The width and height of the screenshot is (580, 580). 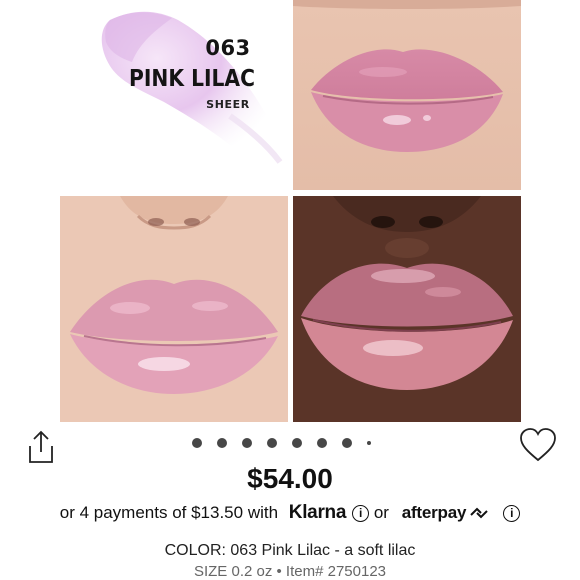 I want to click on shade-swatch-panel: 063 PINK LILAC SHEER, so click(x=174, y=95).